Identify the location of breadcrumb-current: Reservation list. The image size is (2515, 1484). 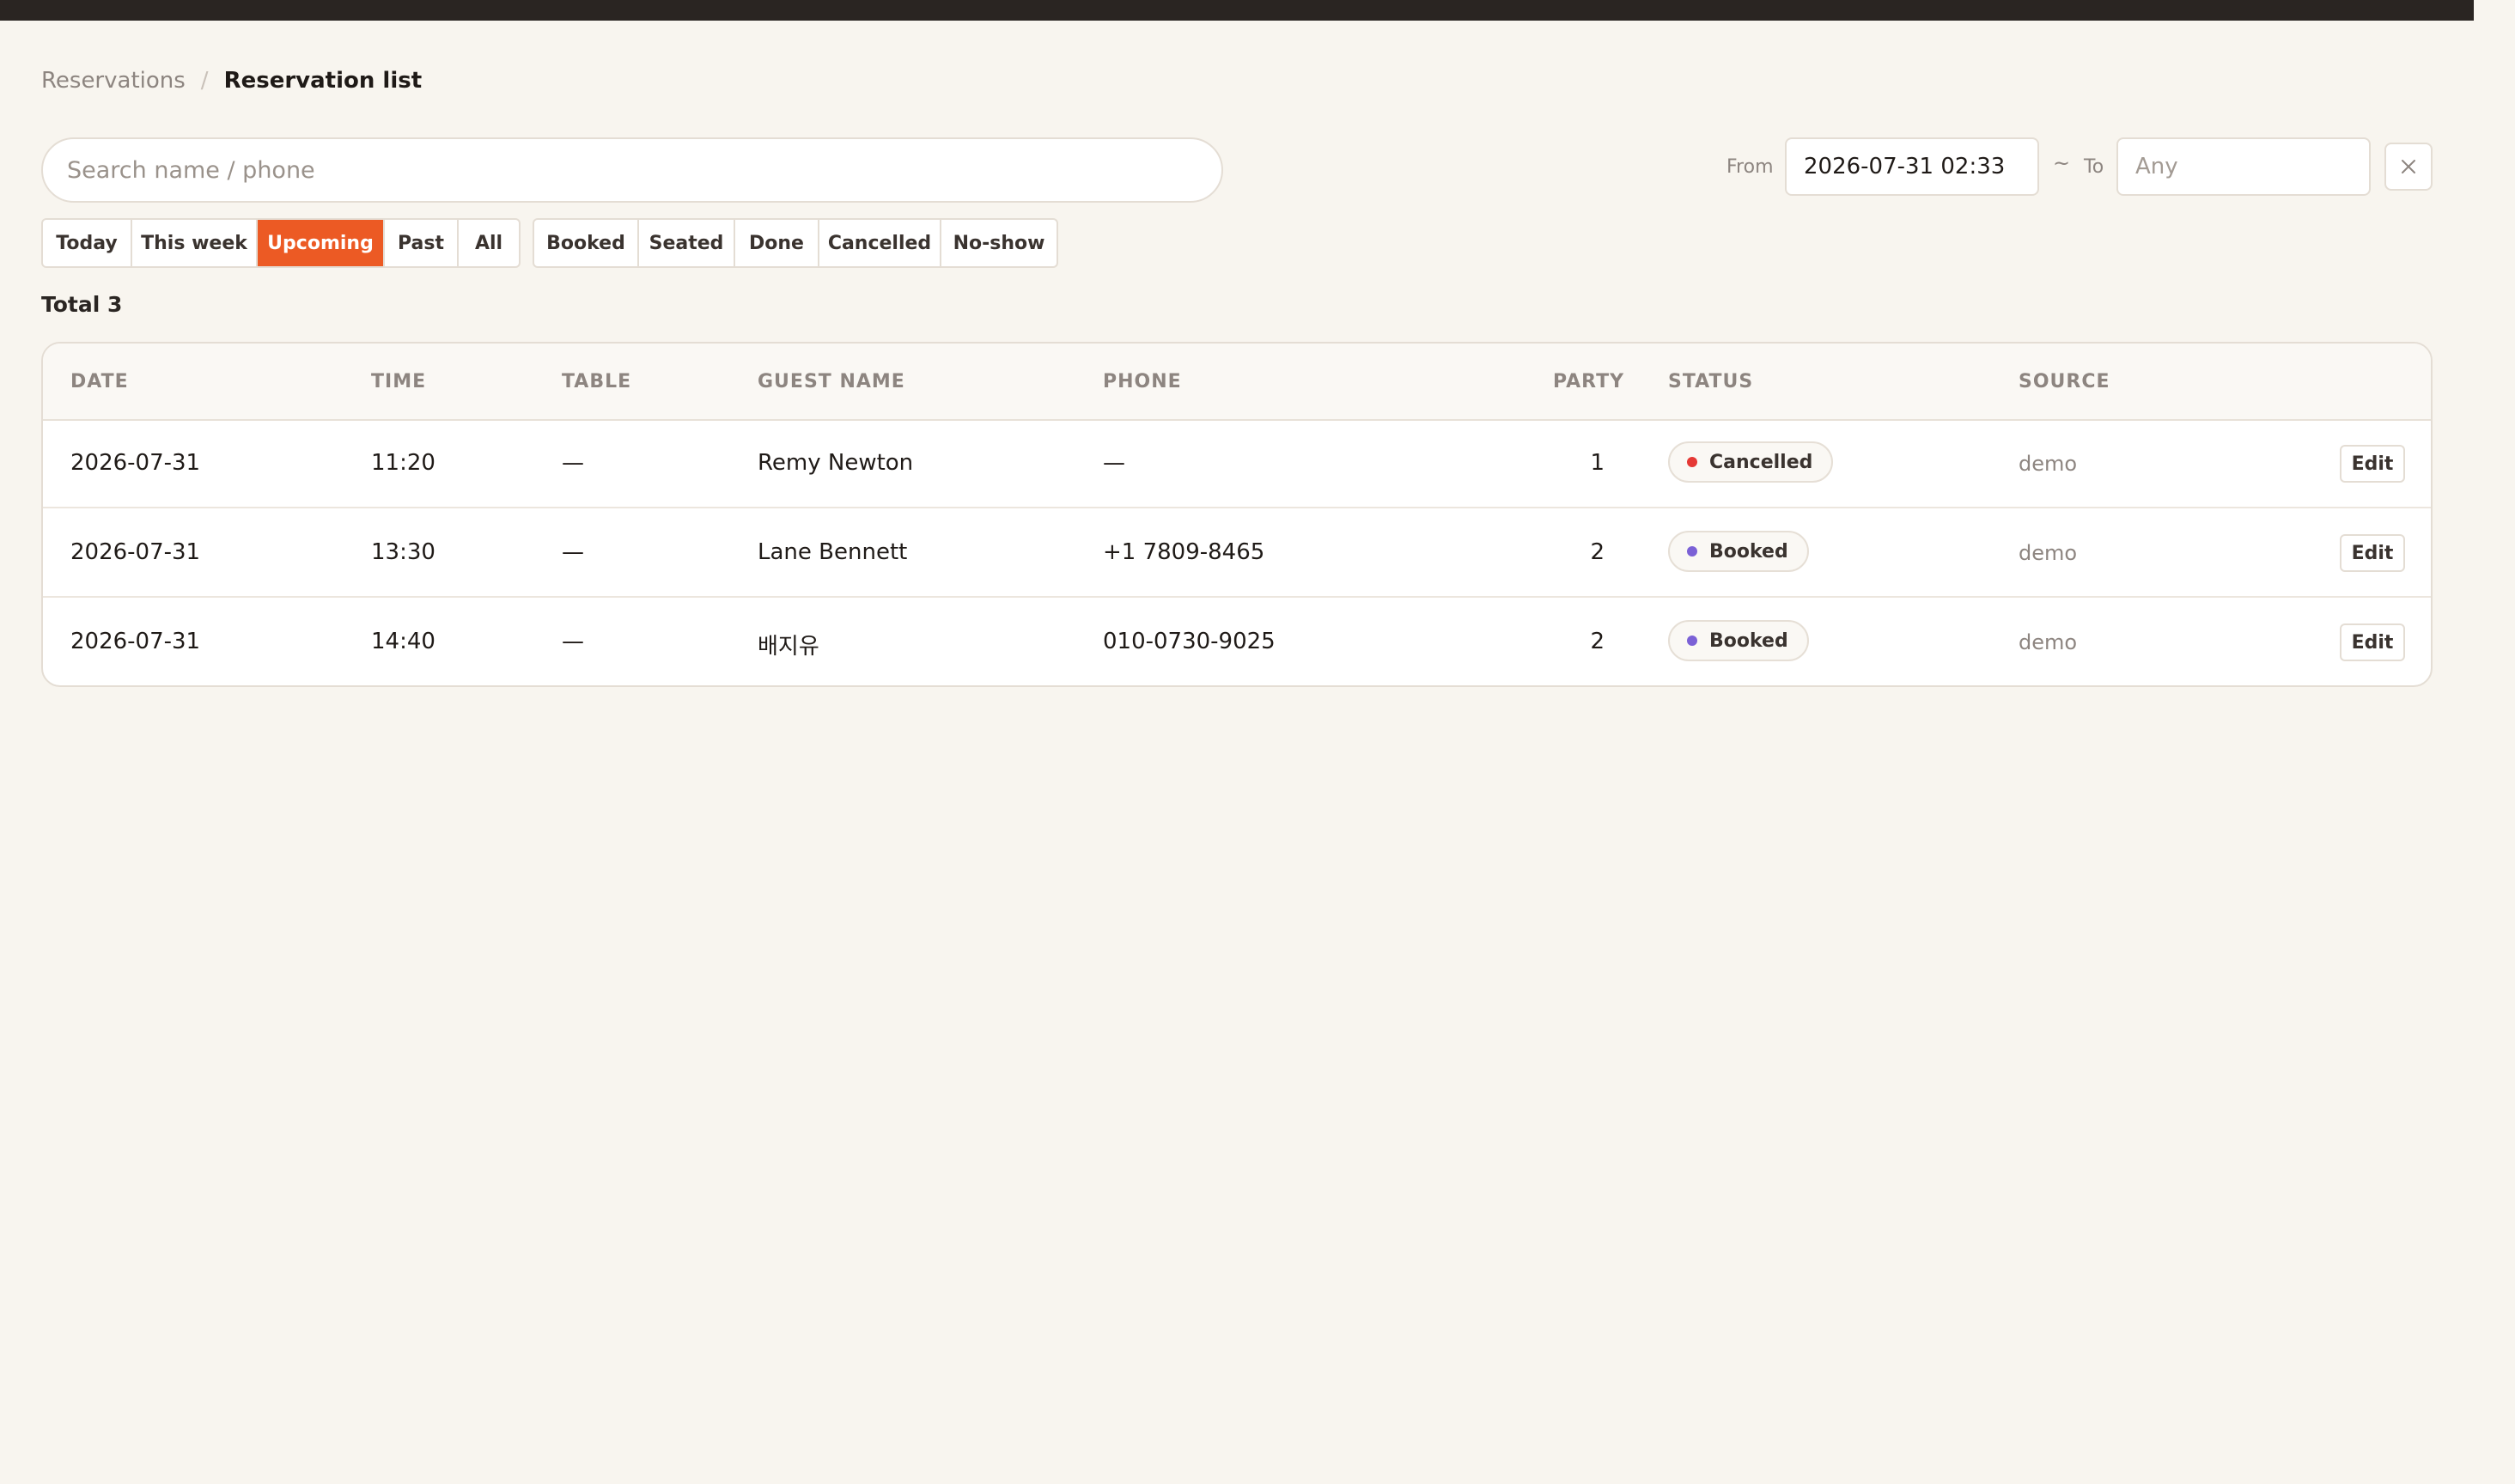
(323, 81).